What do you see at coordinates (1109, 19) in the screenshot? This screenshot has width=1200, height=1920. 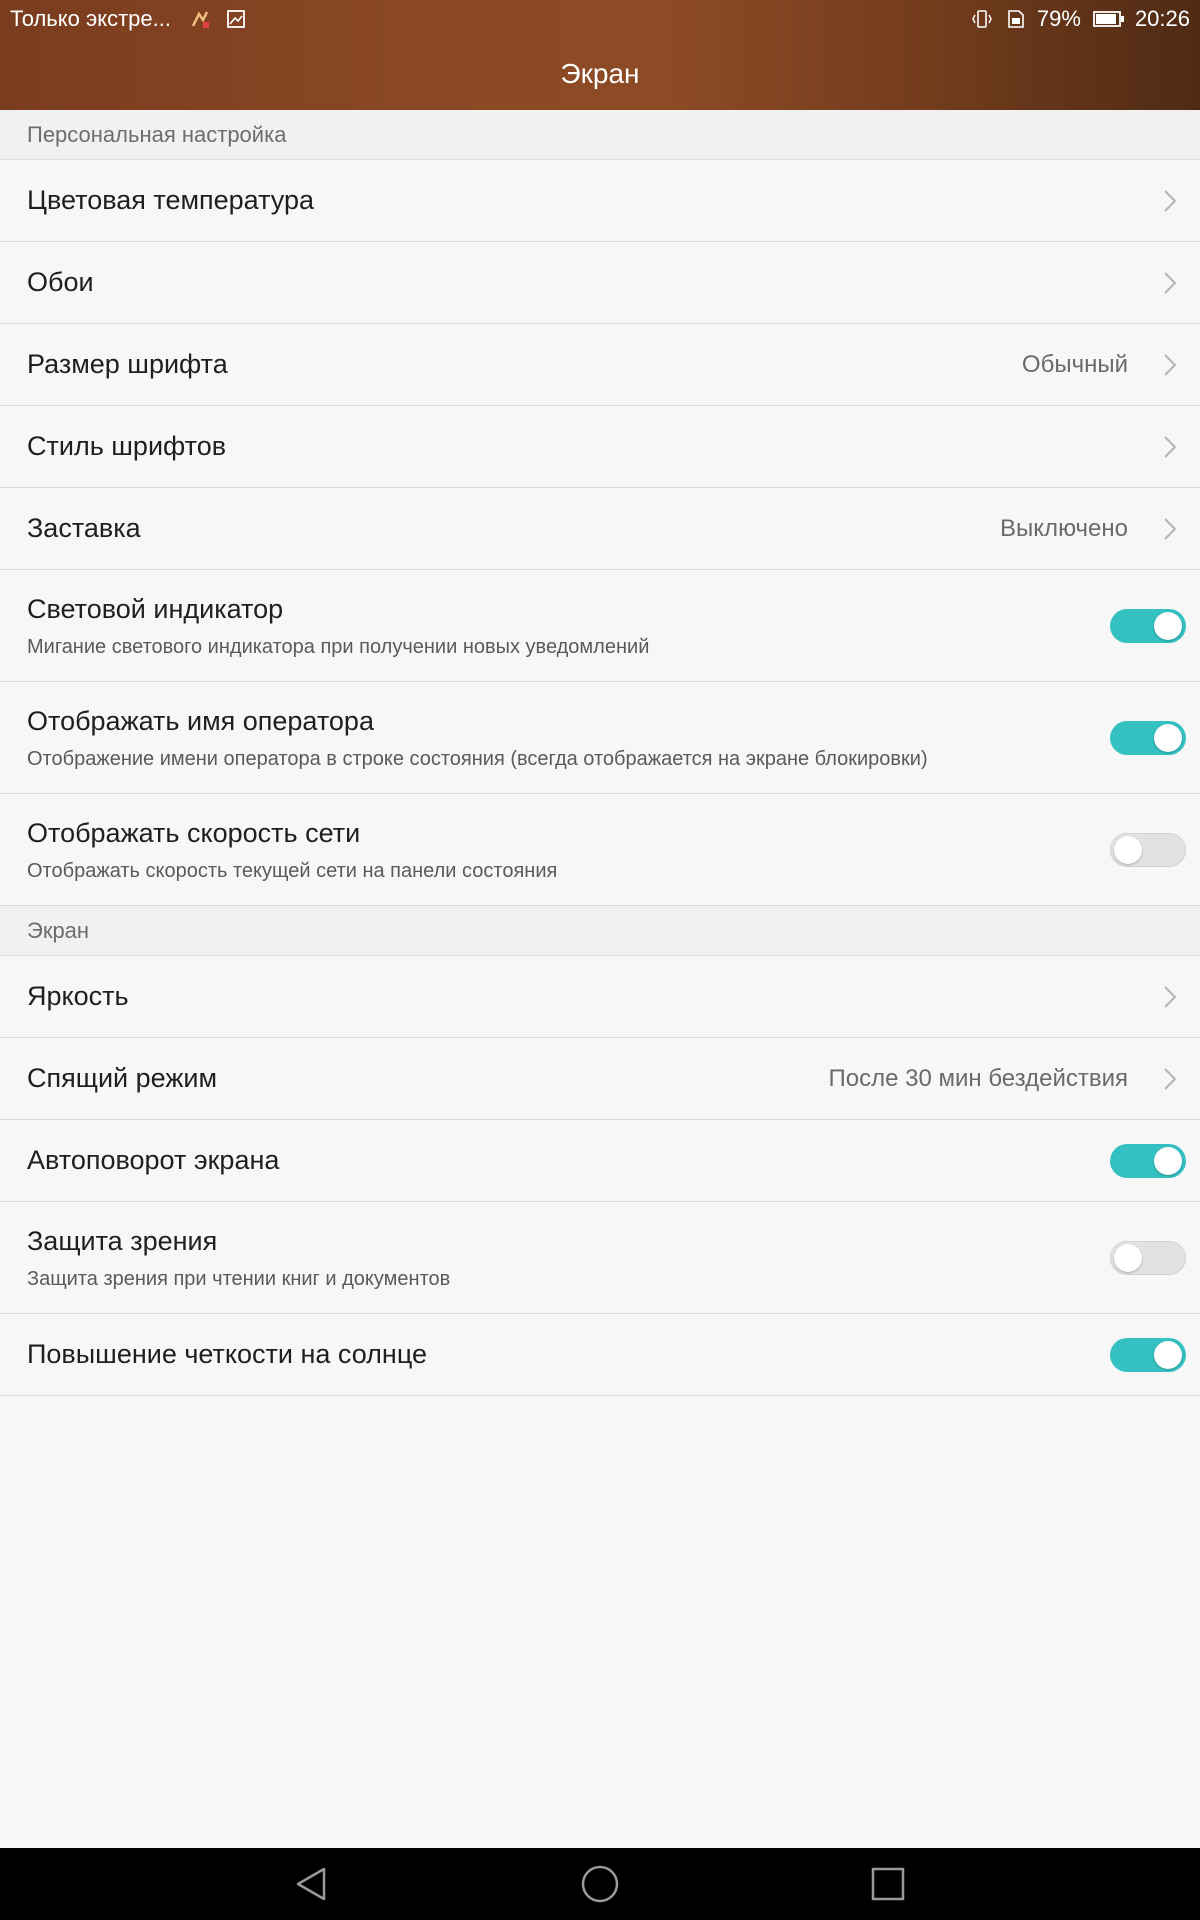 I see `battery-icon` at bounding box center [1109, 19].